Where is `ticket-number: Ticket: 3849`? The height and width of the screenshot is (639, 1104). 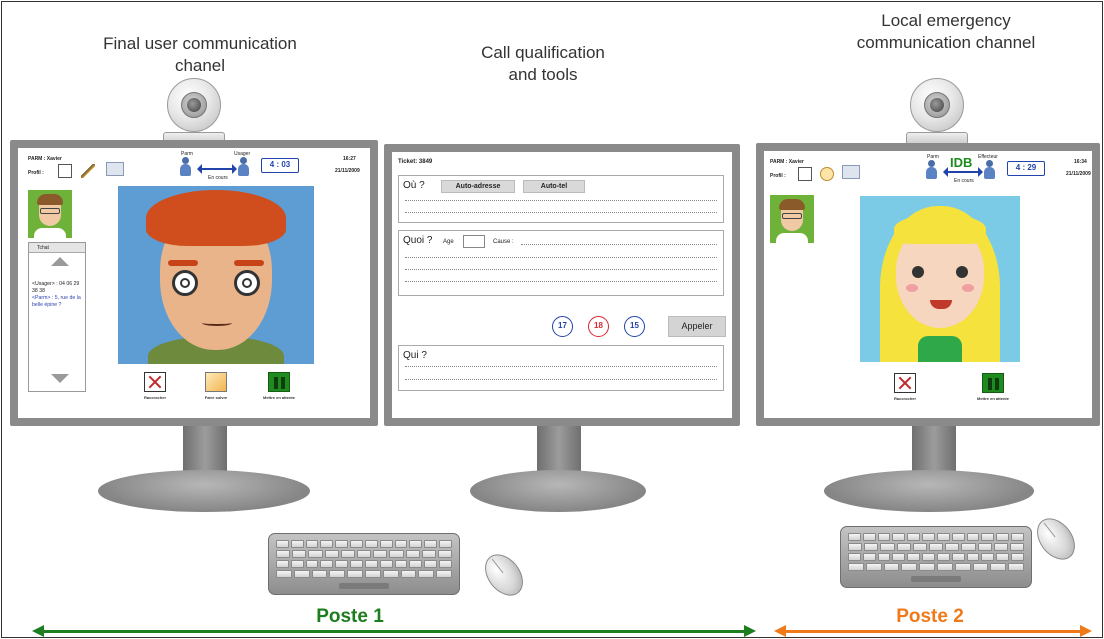
ticket-number: Ticket: 3849 is located at coordinates (415, 162).